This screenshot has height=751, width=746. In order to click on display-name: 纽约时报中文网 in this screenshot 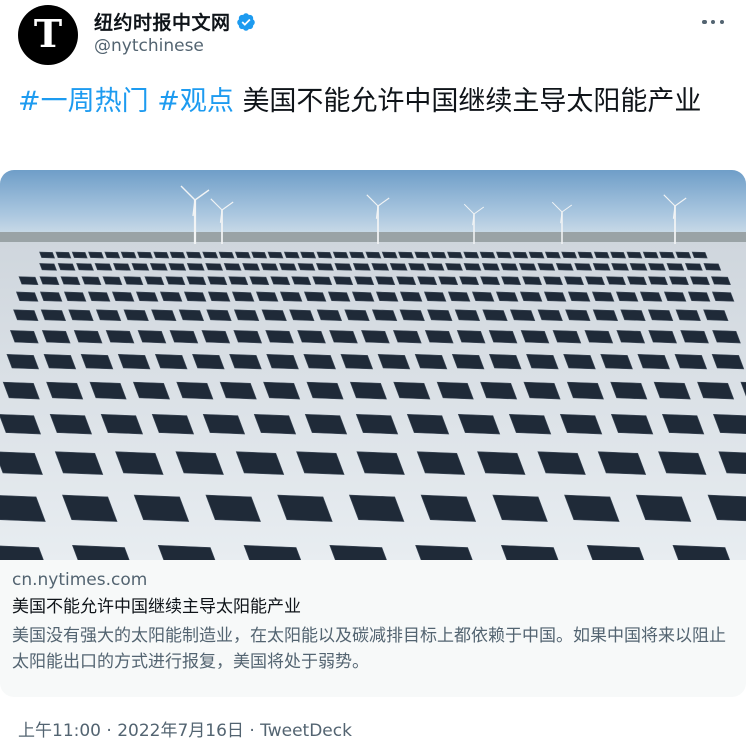, I will do `click(162, 21)`.